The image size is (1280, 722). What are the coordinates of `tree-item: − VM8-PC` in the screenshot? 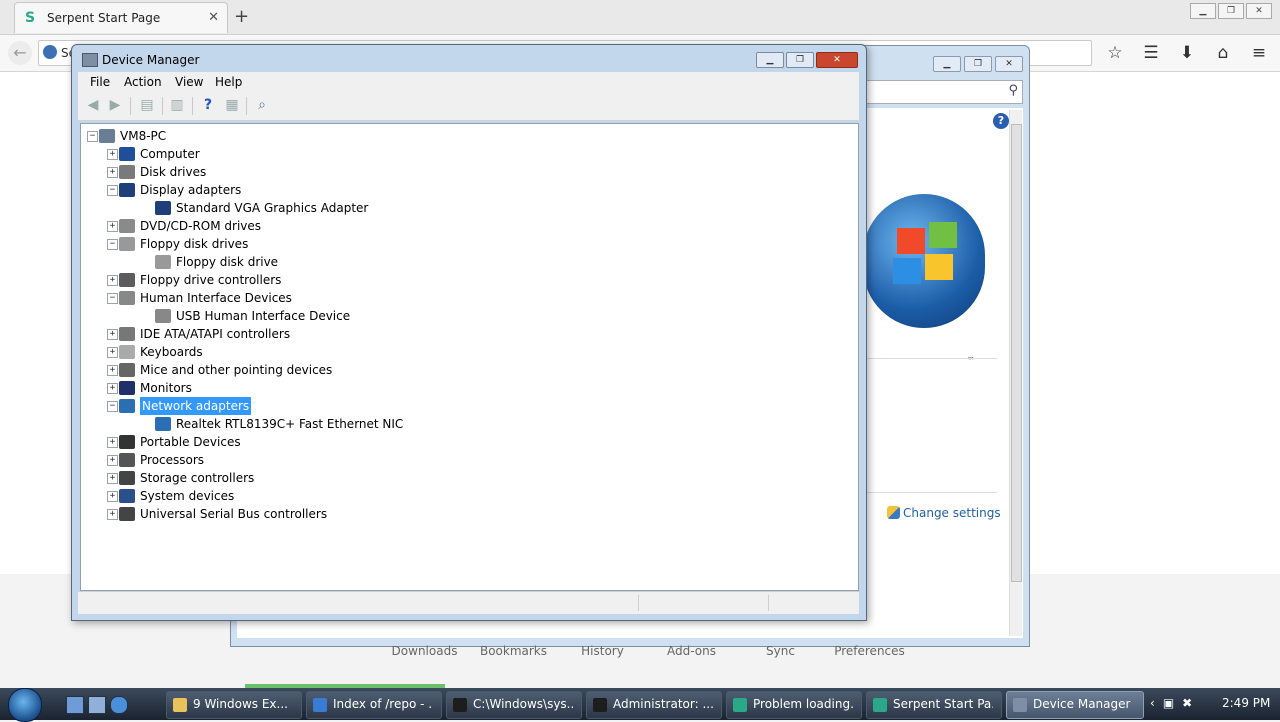 It's located at (461, 136).